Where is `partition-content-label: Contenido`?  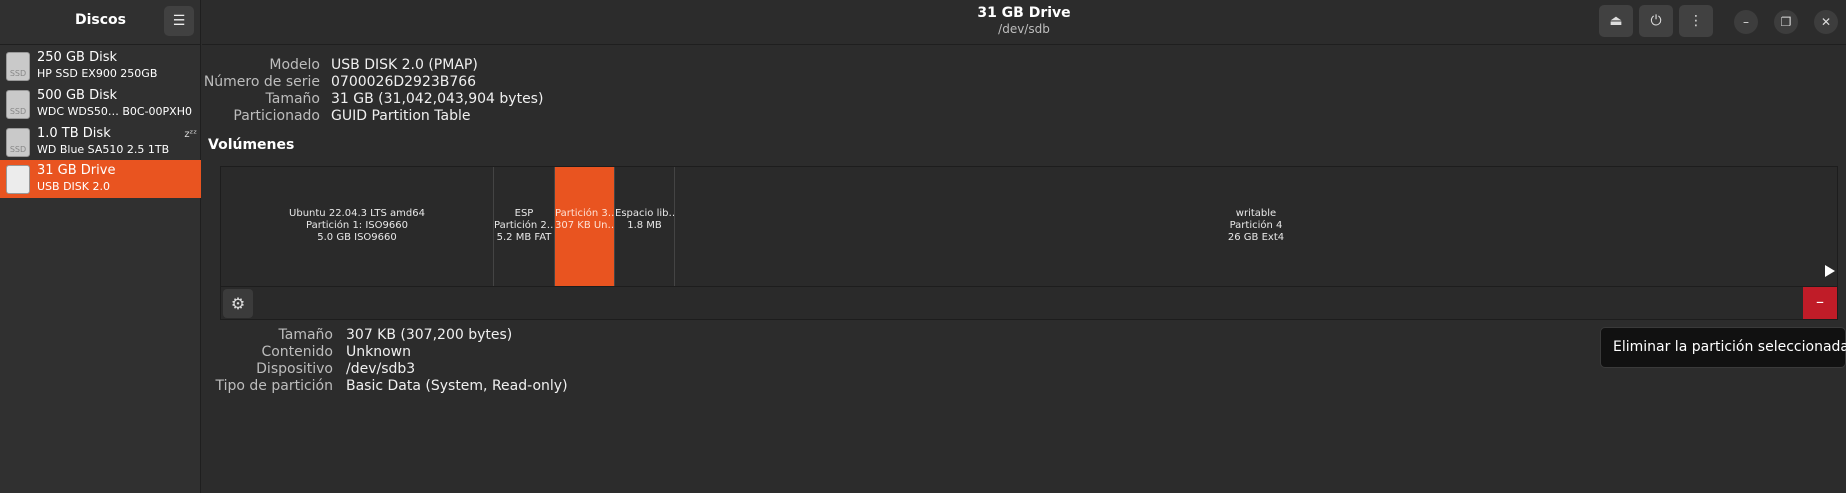 partition-content-label: Contenido is located at coordinates (297, 352).